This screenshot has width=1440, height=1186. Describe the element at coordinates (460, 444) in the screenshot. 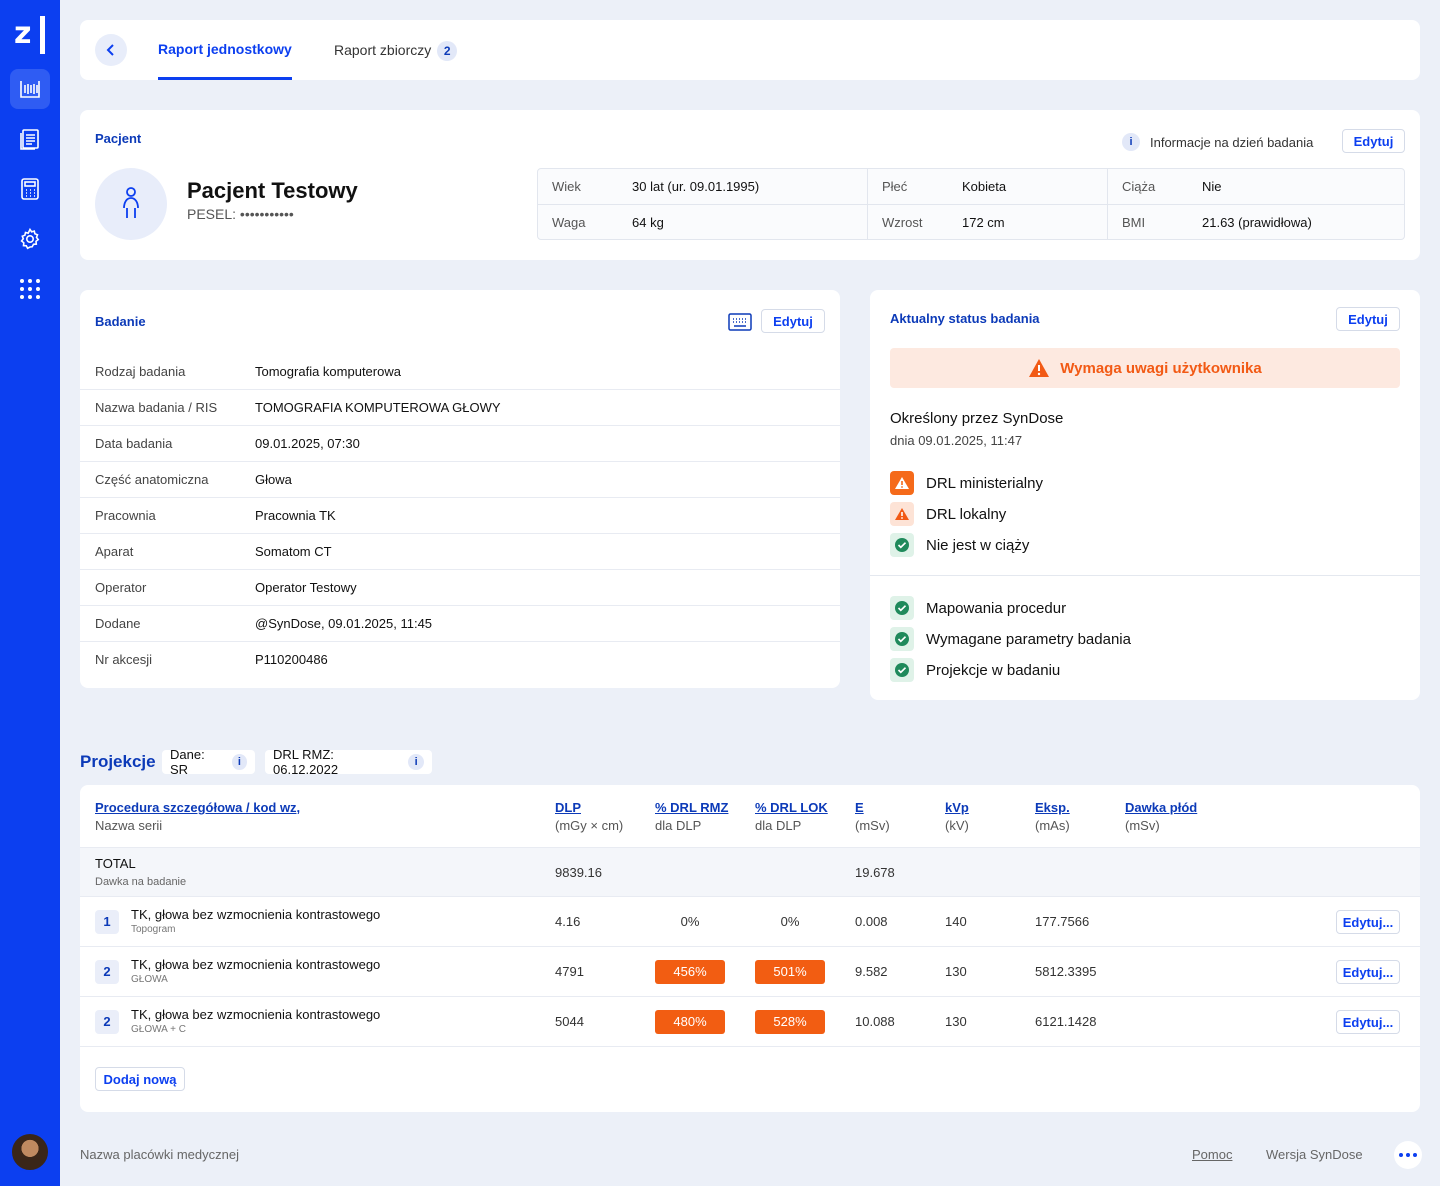

I see `exam-row: Data badania 09.01.2025, 07:30` at that location.